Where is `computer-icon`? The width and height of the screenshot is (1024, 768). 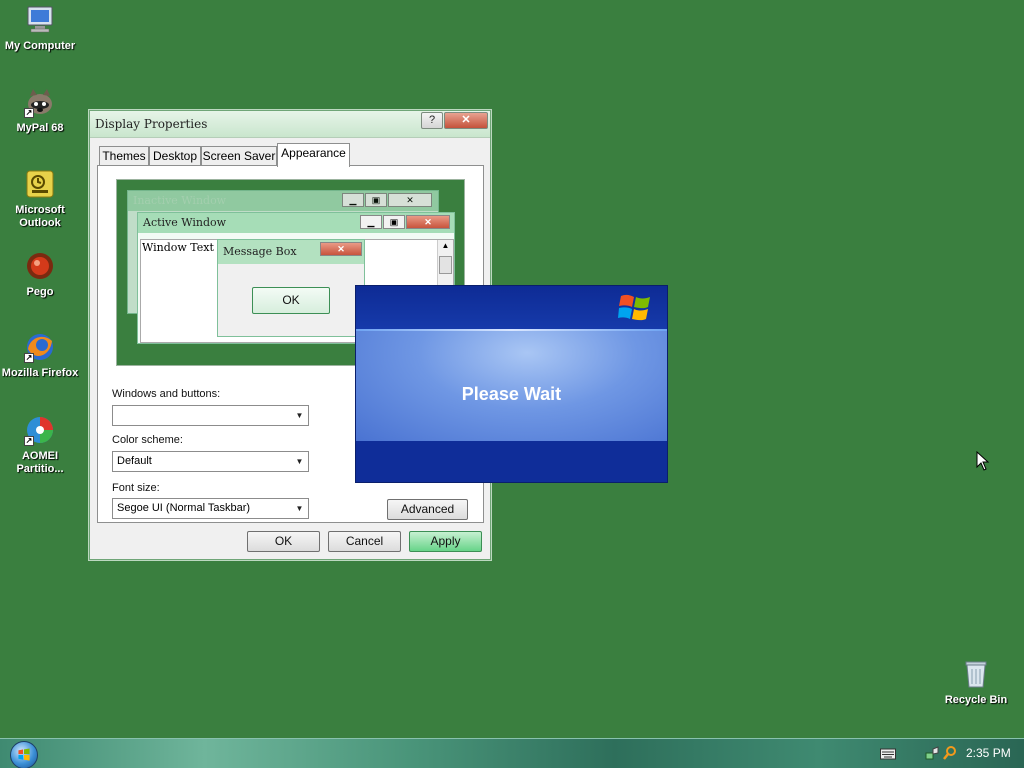
computer-icon is located at coordinates (40, 20).